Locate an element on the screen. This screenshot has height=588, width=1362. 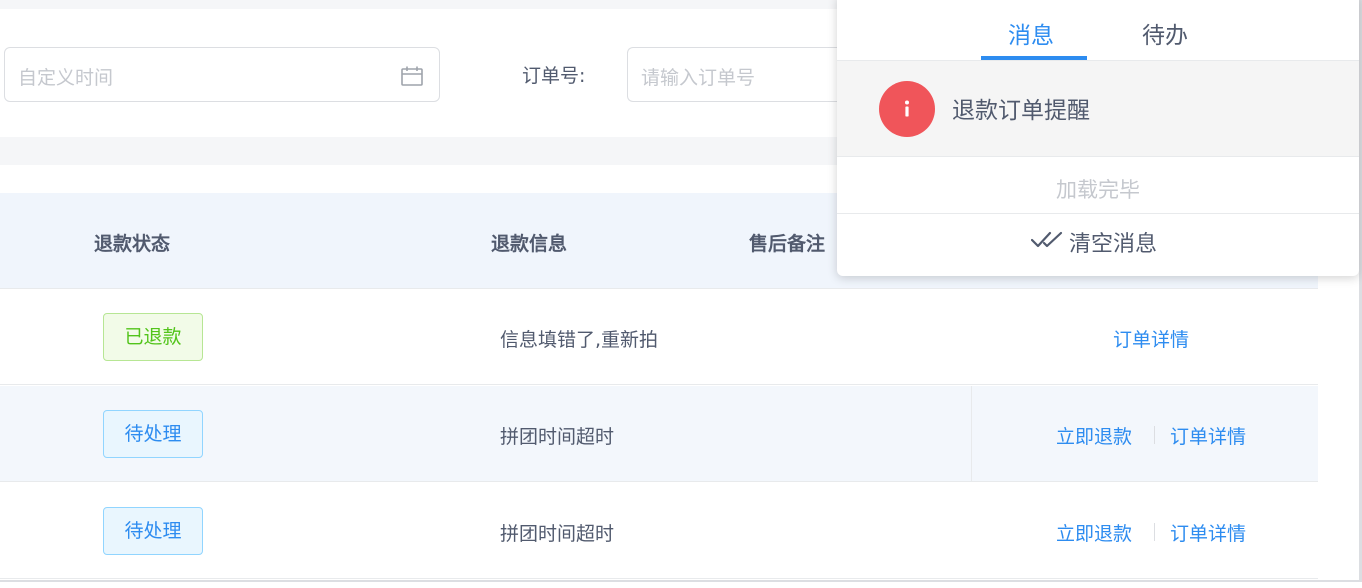
column-header-refund-info: 退款信息 is located at coordinates (529, 244).